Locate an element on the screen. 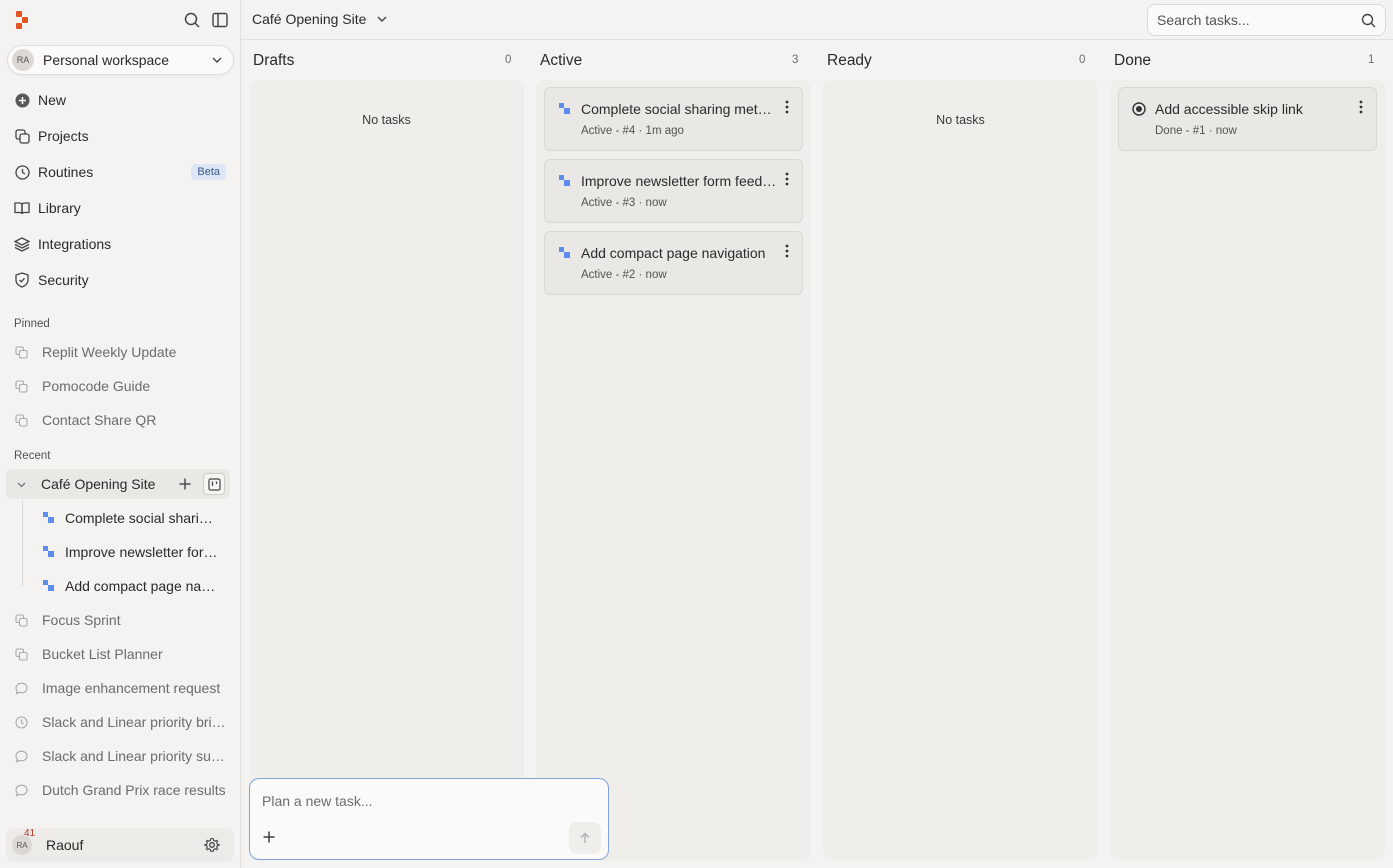 The width and height of the screenshot is (1393, 868). column-count-drafts: 0 is located at coordinates (508, 60).